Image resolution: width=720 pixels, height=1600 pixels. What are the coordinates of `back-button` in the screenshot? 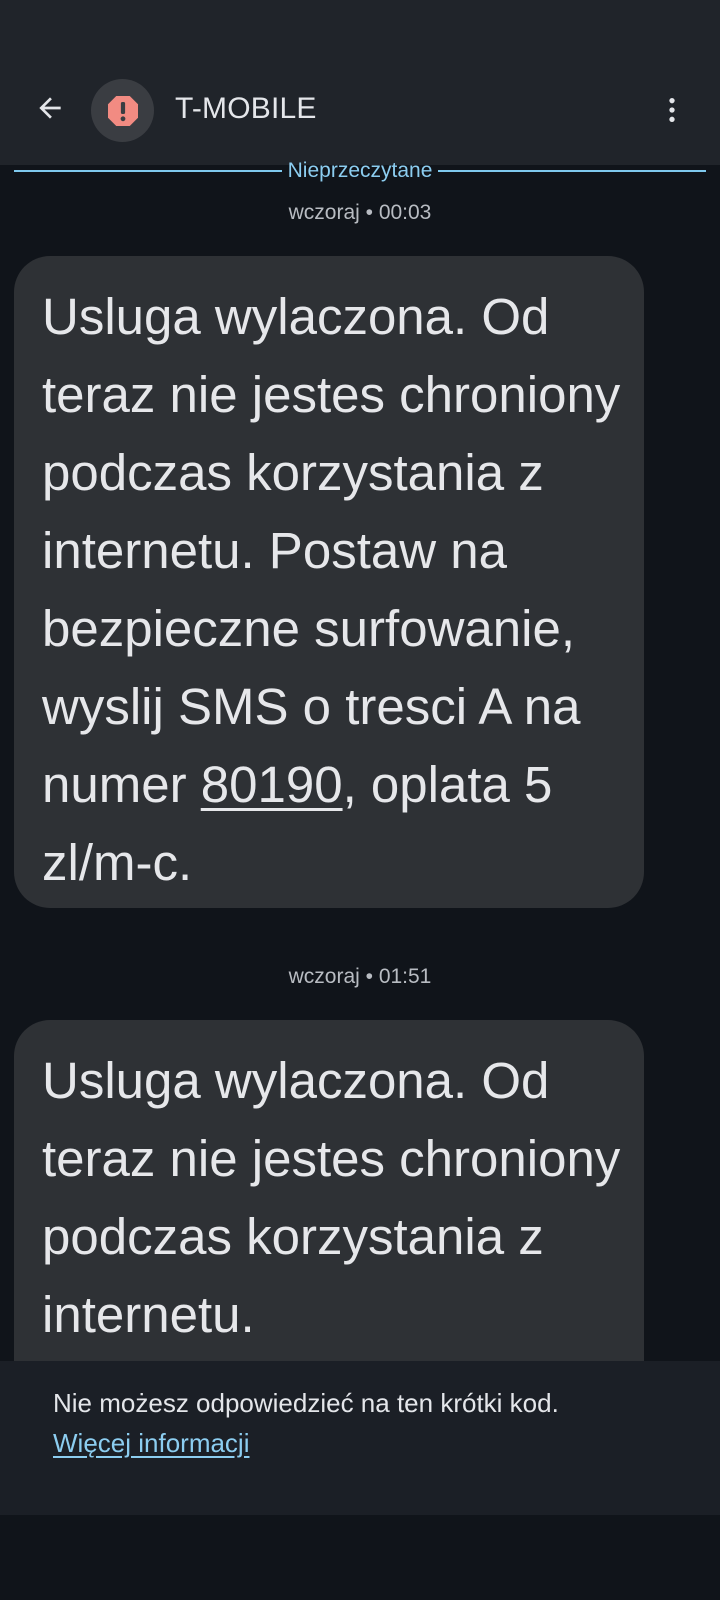 It's located at (50, 108).